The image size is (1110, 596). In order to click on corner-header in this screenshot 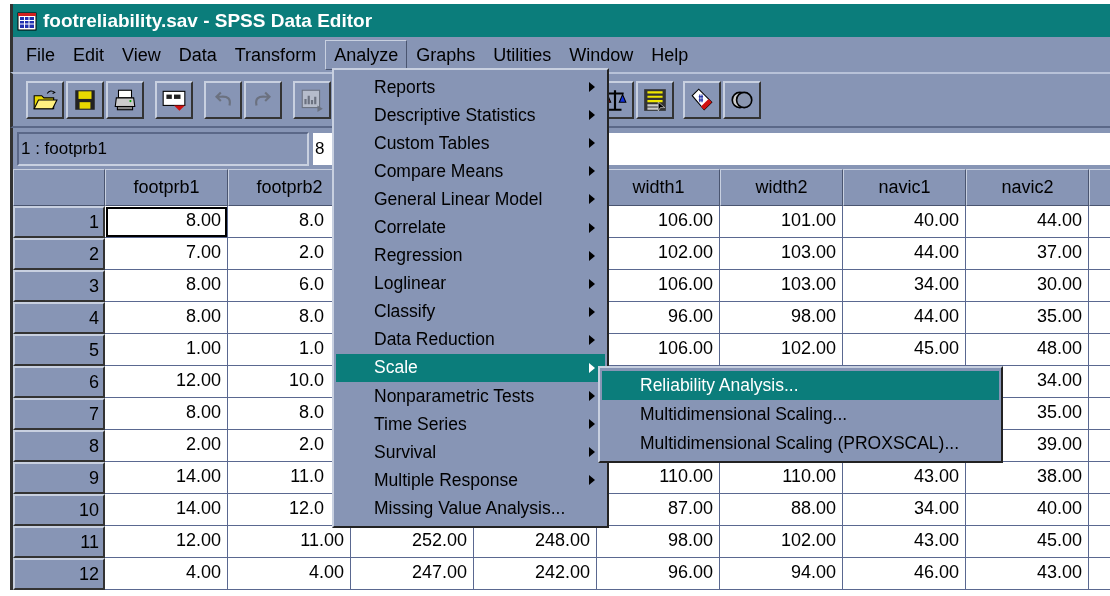, I will do `click(59, 187)`.